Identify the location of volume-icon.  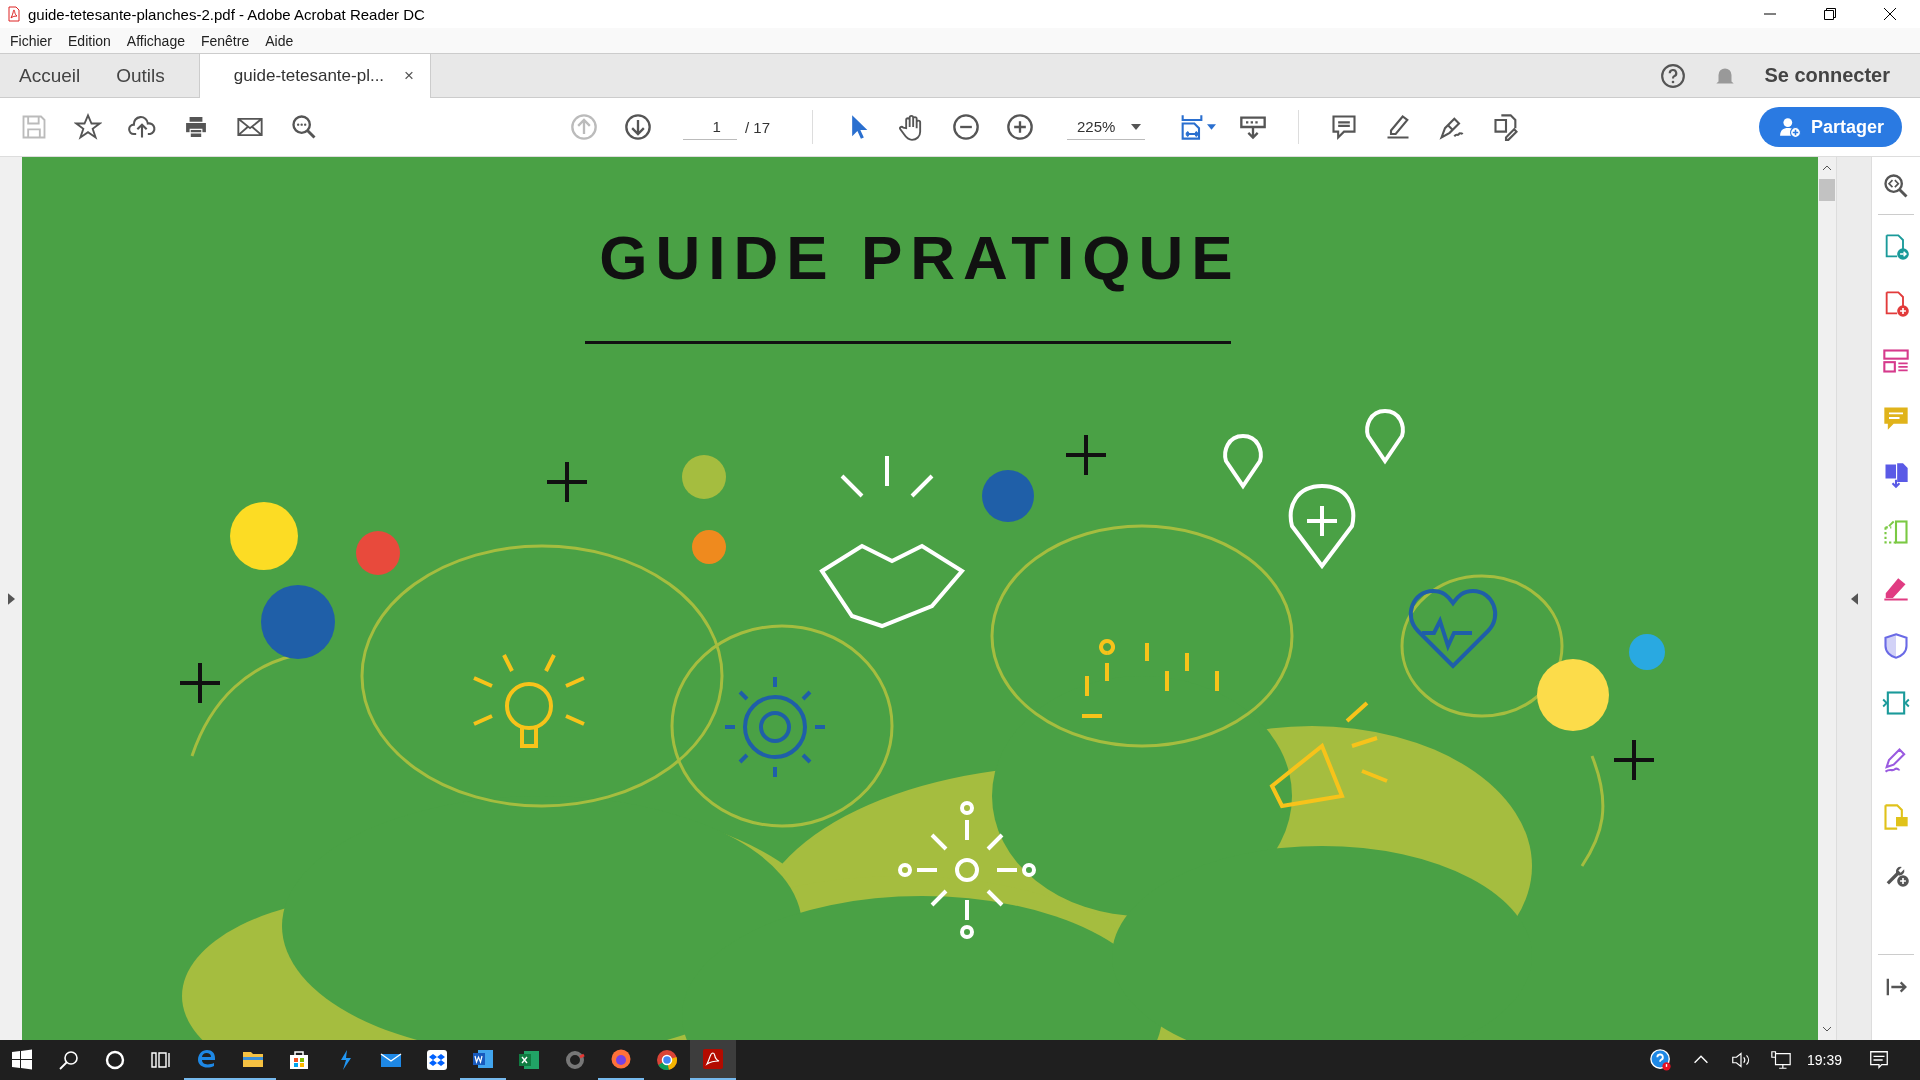
(1740, 1060).